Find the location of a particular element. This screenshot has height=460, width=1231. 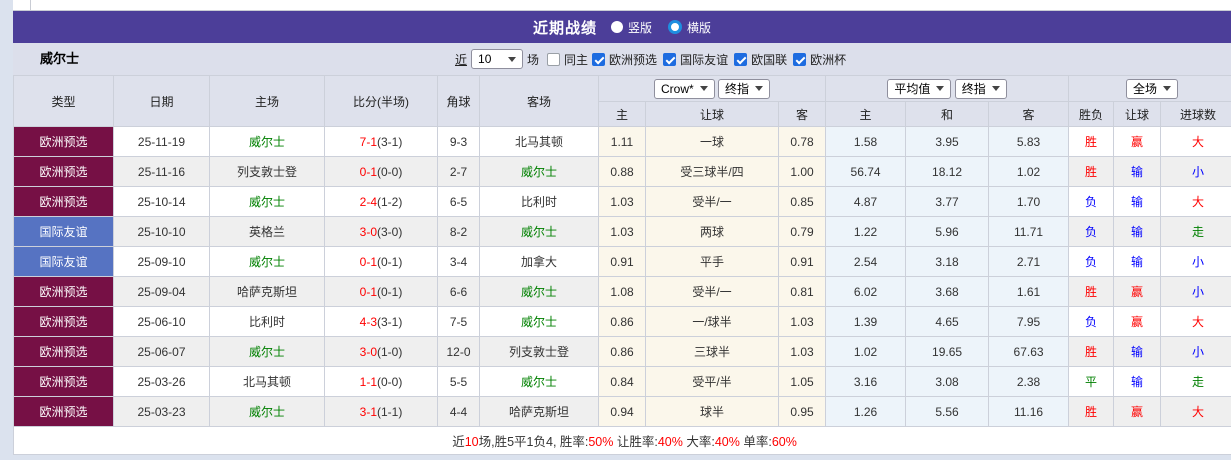

match-date: 25-06-10 is located at coordinates (161, 321).